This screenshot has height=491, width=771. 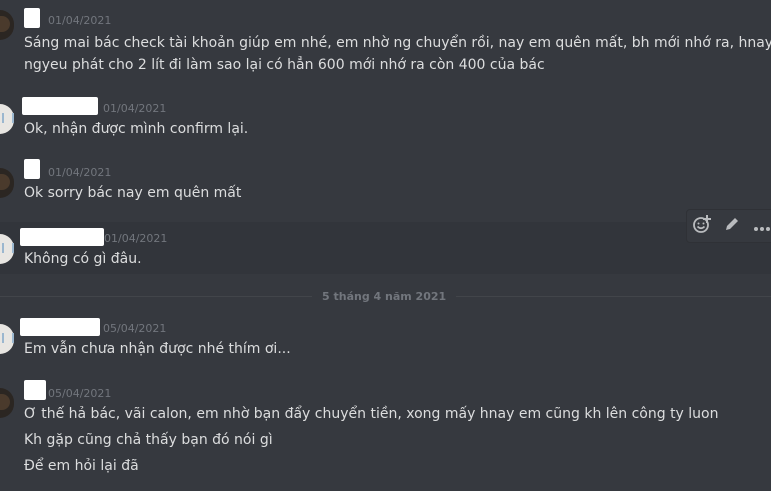 I want to click on edit-icon, so click(x=732, y=226).